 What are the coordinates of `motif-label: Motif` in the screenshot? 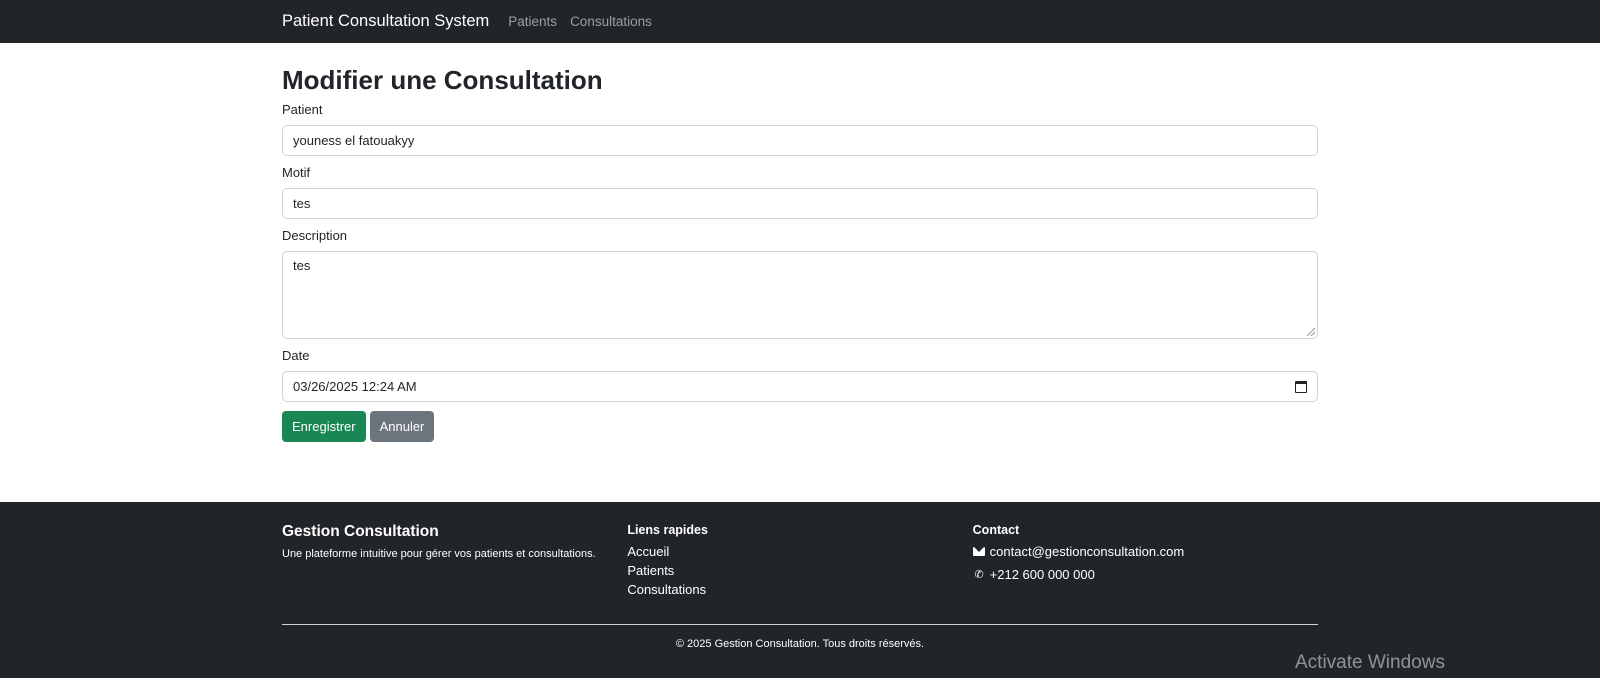 It's located at (296, 173).